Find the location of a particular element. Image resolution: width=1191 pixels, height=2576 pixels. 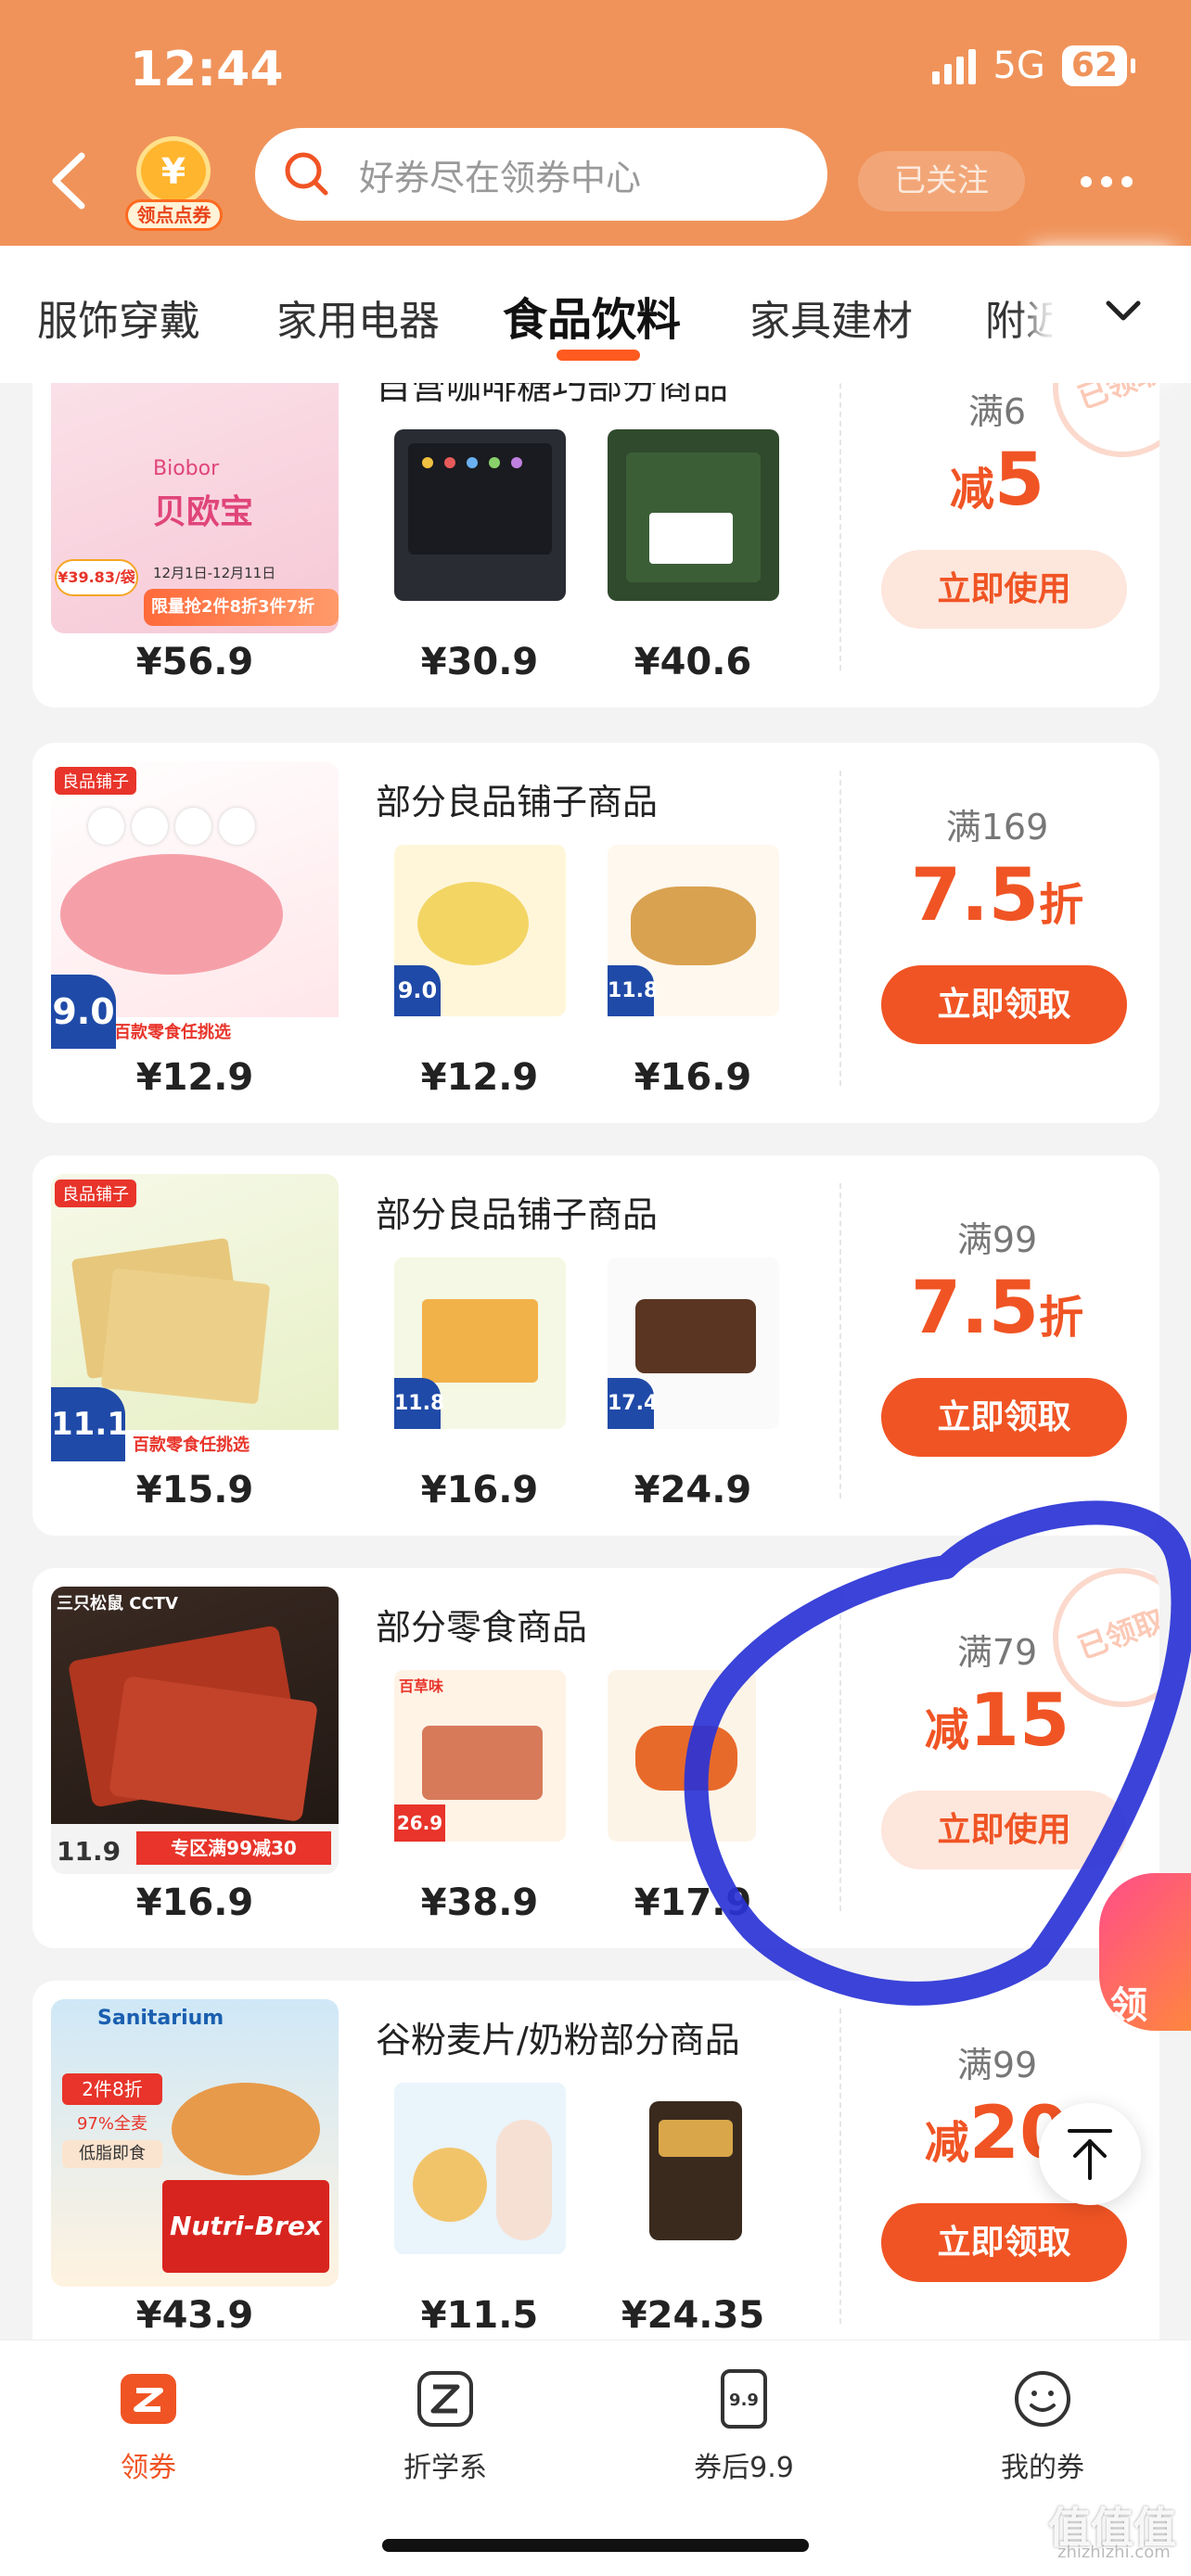

image-brand-name: 贝欧宝 is located at coordinates (203, 512).